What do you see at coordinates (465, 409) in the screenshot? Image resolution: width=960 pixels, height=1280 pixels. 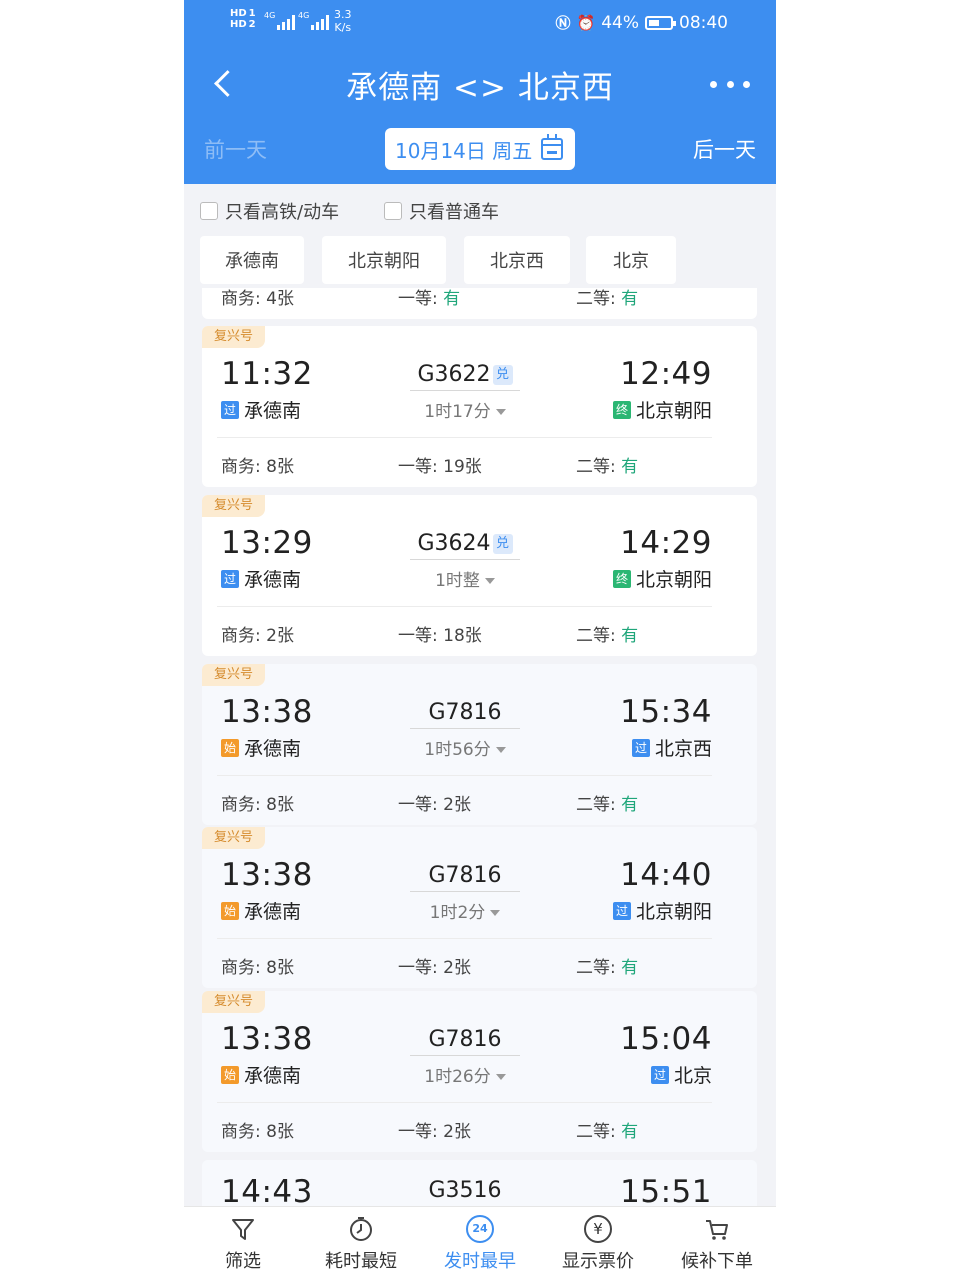 I see `duration: 1时17分` at bounding box center [465, 409].